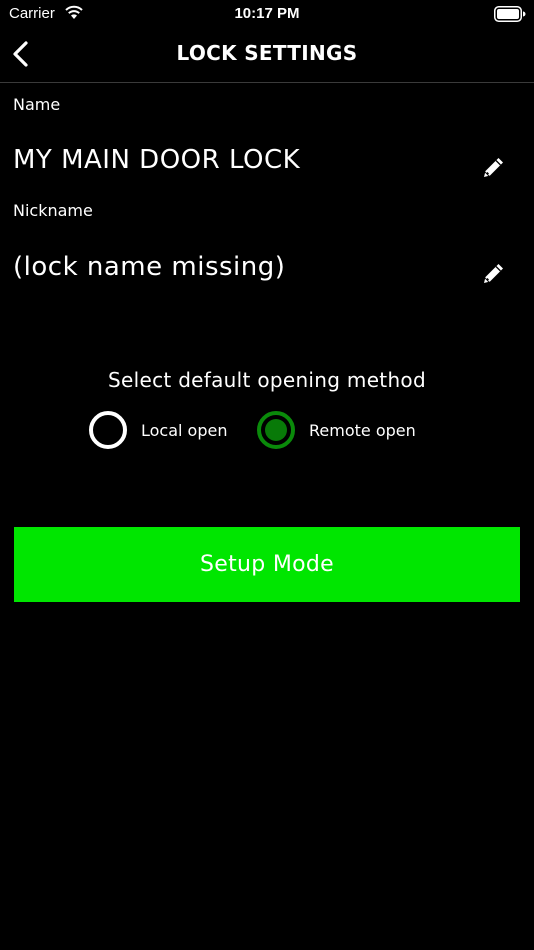  Describe the element at coordinates (149, 267) in the screenshot. I see `nickname-value: (lock name missing)` at that location.